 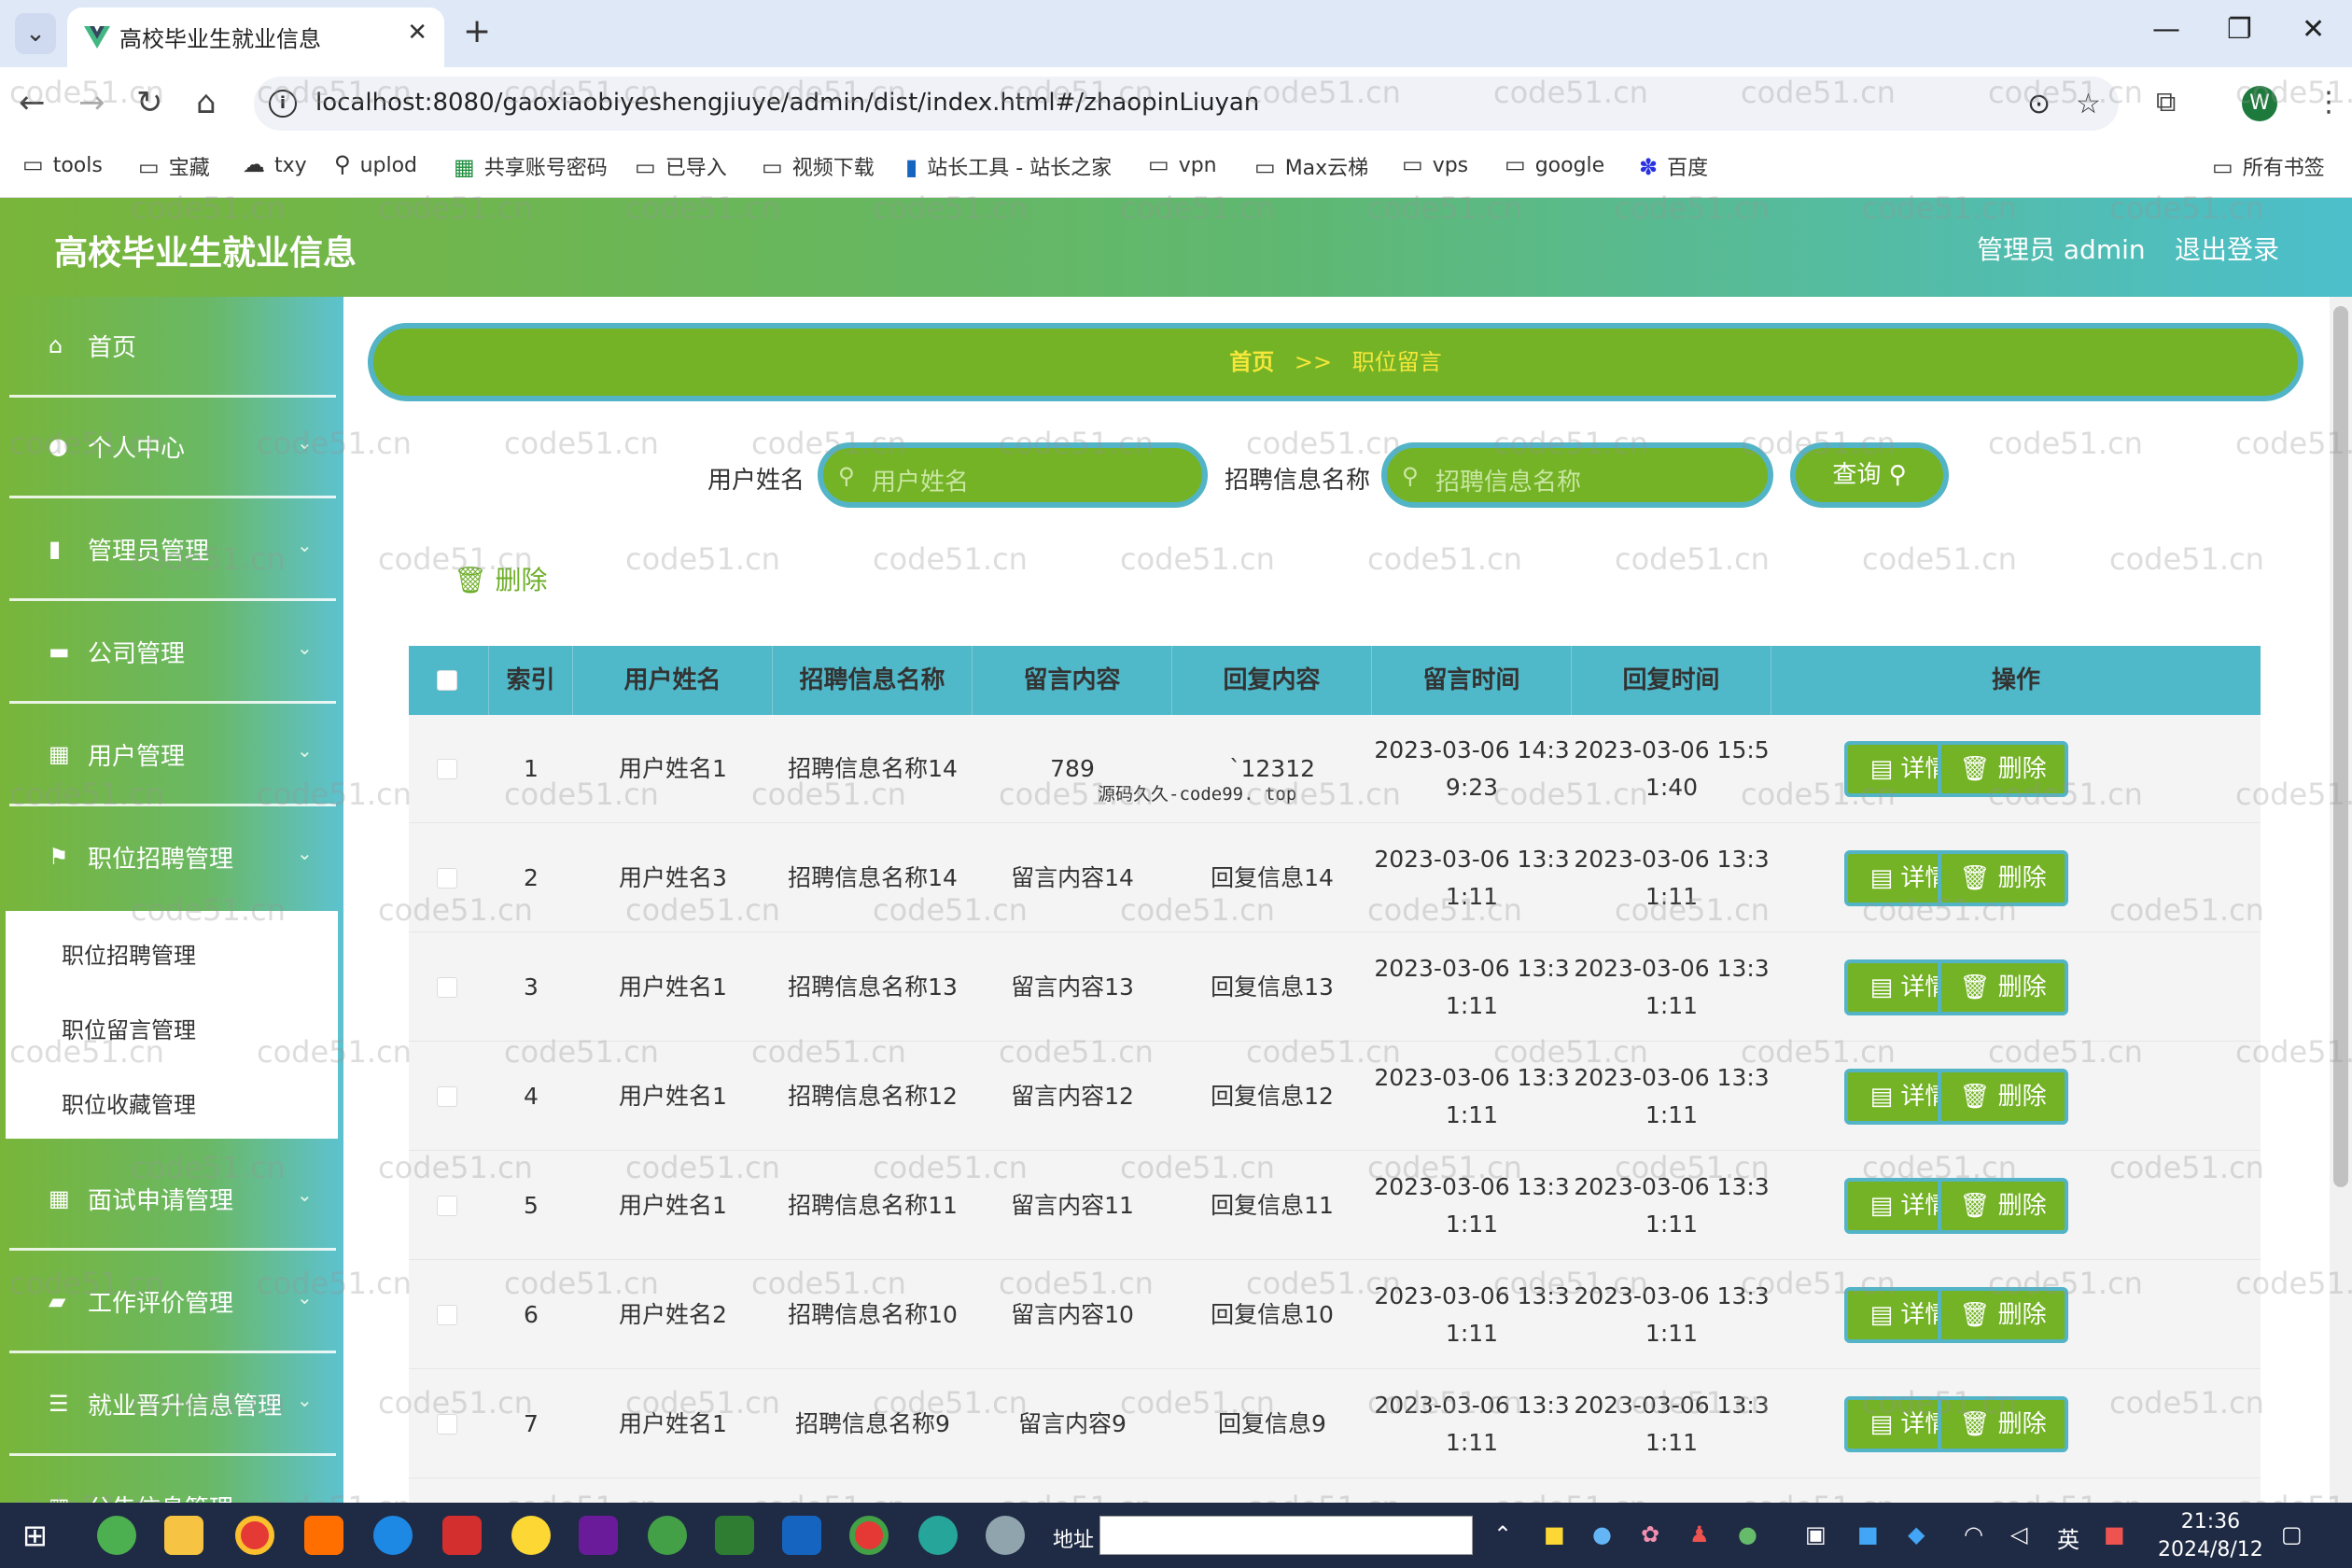 I want to click on notification-icon: ▢, so click(x=2292, y=1534).